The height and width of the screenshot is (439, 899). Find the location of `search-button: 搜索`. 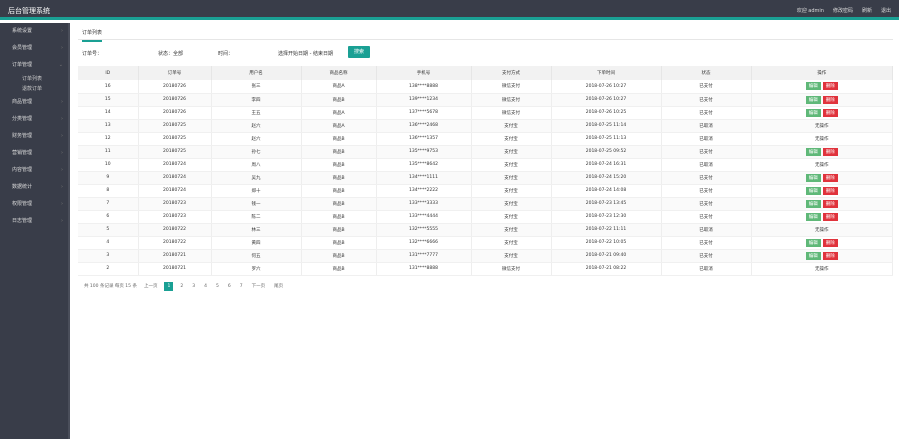

search-button: 搜索 is located at coordinates (359, 52).